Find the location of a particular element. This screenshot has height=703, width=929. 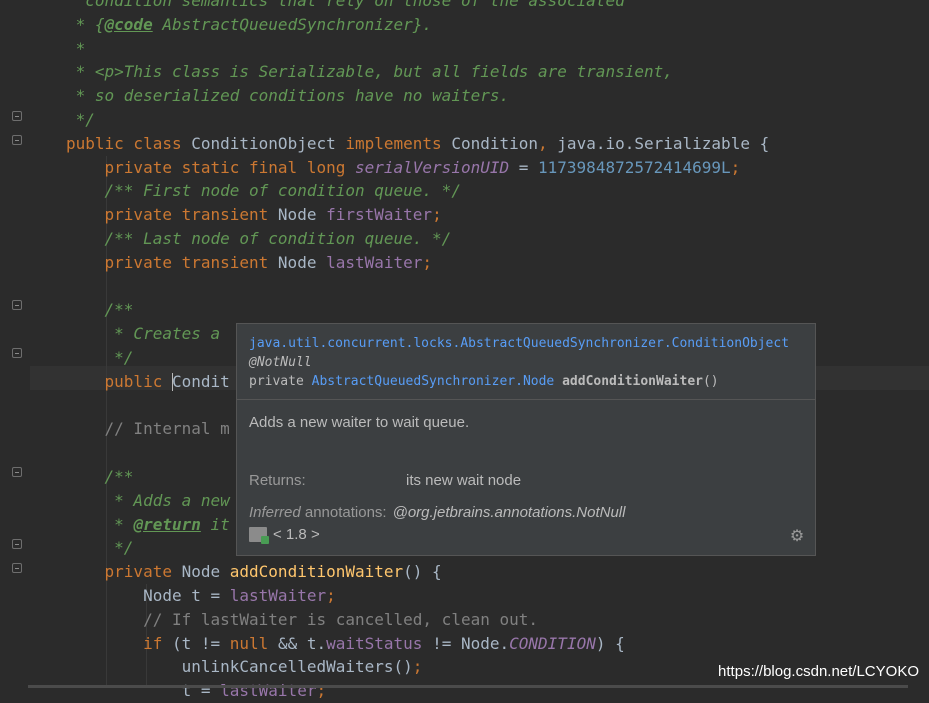

code-line: /** Last node of condition queue. */ is located at coordinates (259, 239).